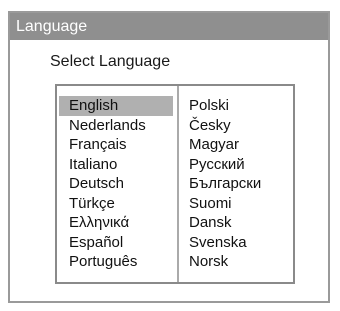 The width and height of the screenshot is (340, 311). What do you see at coordinates (238, 204) in the screenshot?
I see `language-option-suomi: Suomi` at bounding box center [238, 204].